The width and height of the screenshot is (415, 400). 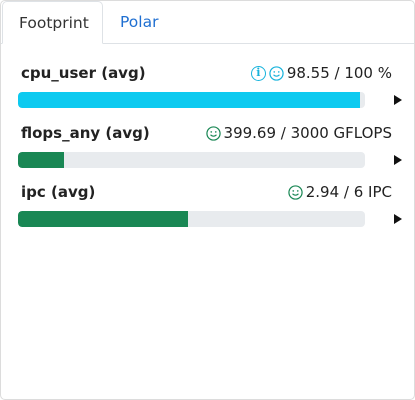 I want to click on info-icon: i, so click(x=258, y=73).